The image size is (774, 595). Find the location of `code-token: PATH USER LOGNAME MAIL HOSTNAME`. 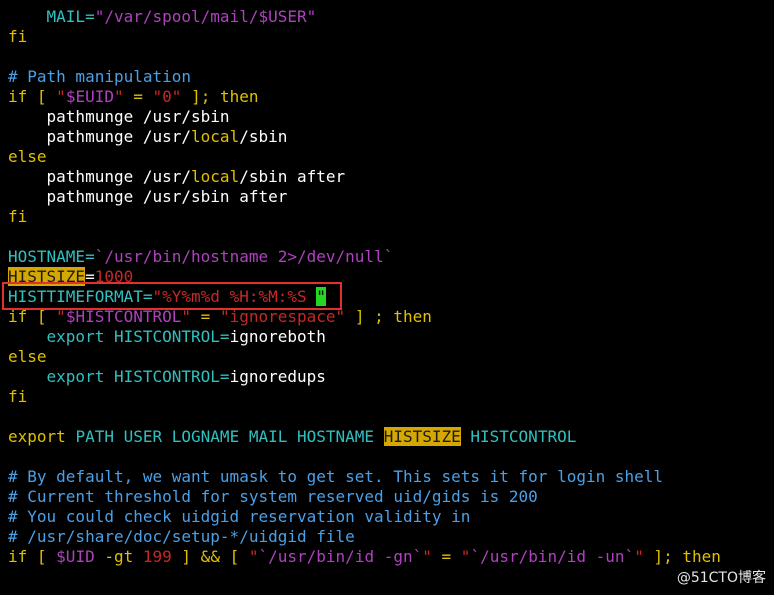

code-token: PATH USER LOGNAME MAIL HOSTNAME is located at coordinates (229, 436).